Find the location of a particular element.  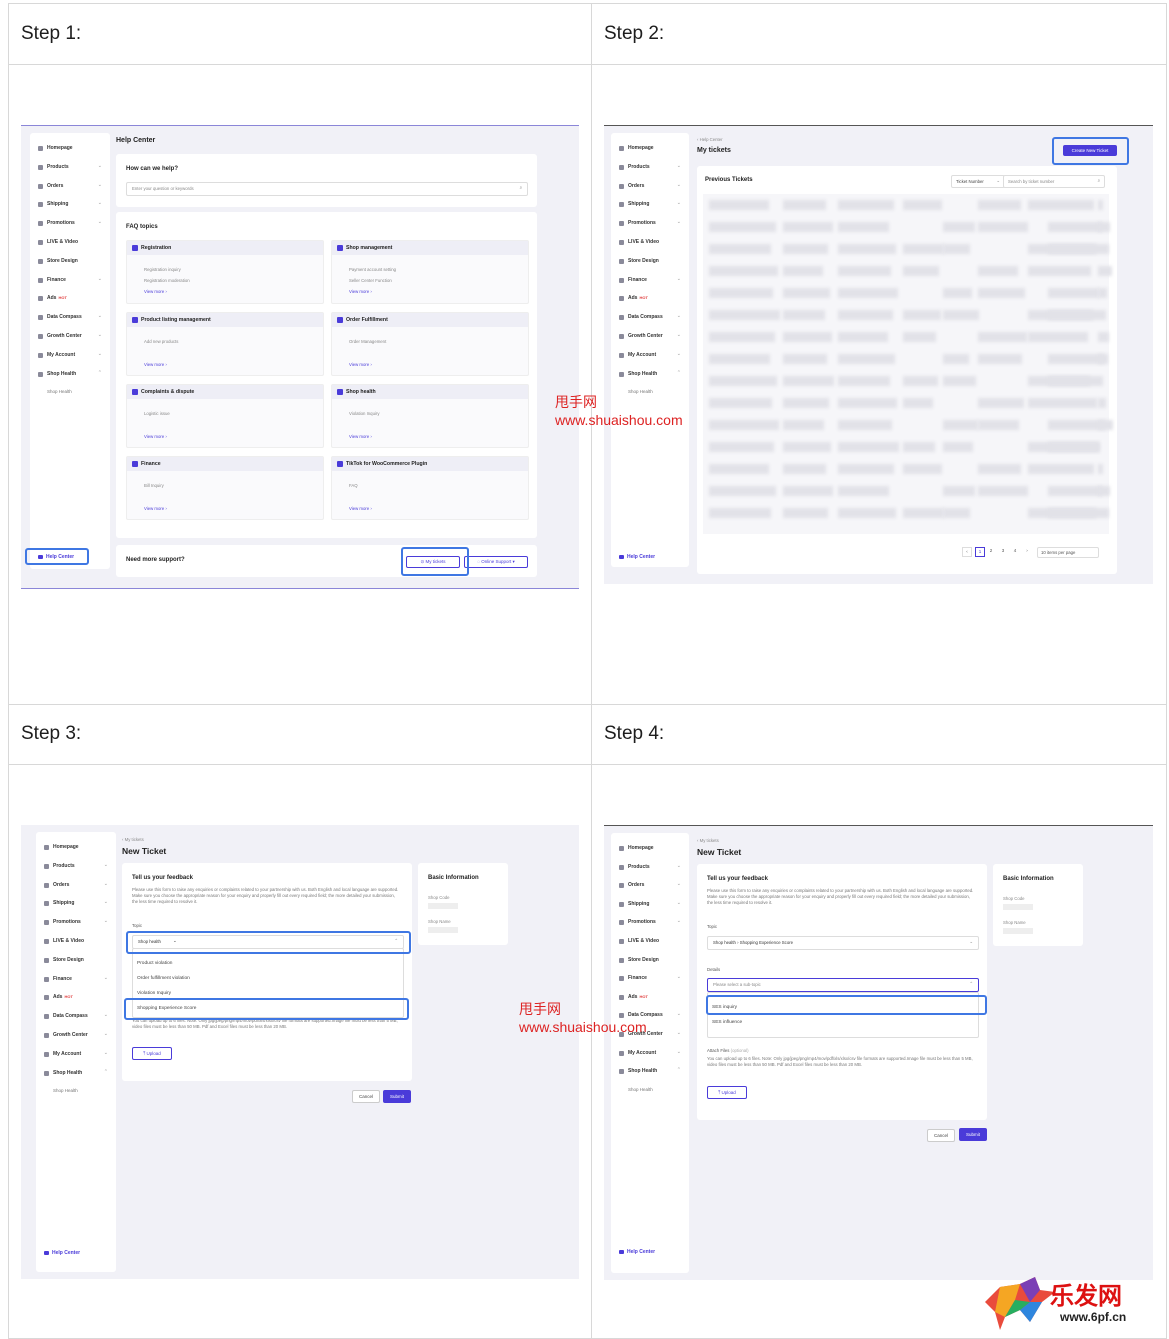

sidebar-item-ads: Ads HOT is located at coordinates (70, 299).